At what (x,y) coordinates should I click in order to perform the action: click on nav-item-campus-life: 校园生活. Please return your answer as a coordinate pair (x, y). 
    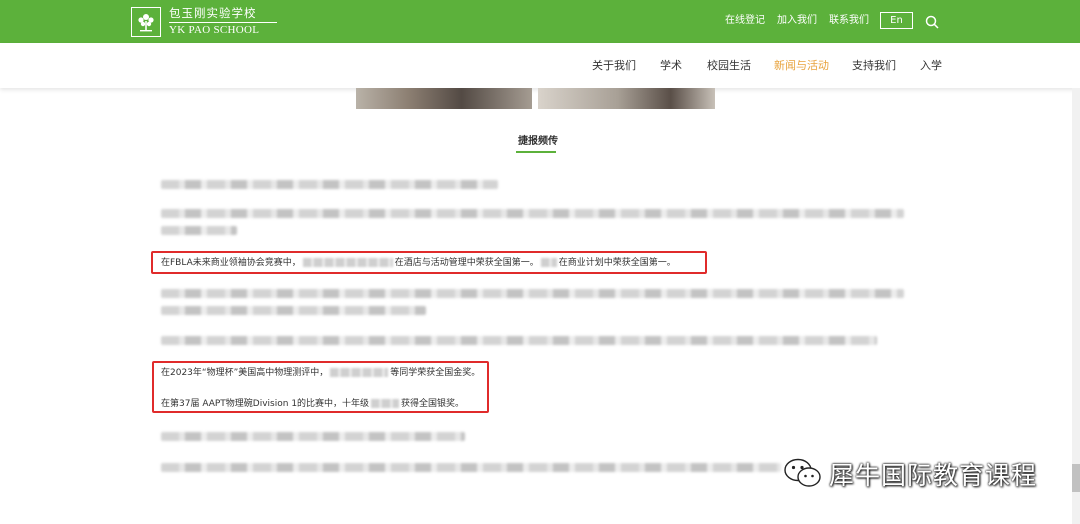
    Looking at the image, I should click on (729, 66).